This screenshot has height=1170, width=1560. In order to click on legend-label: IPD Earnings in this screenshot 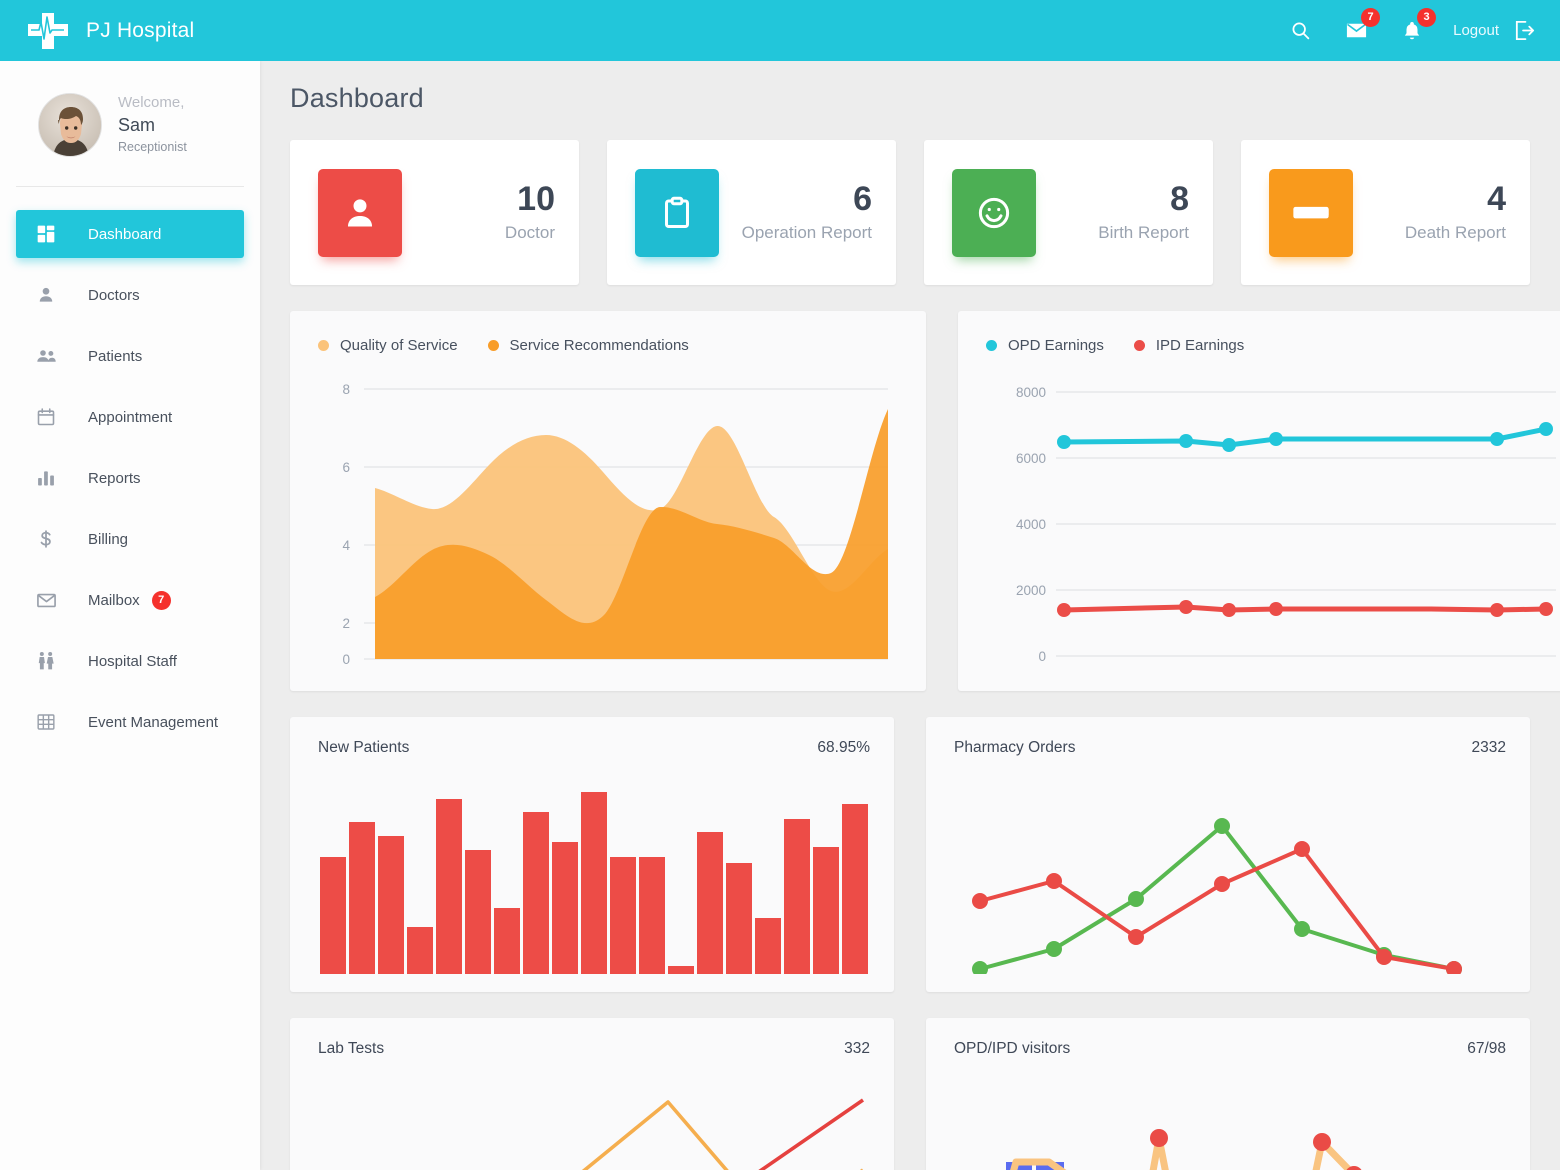, I will do `click(1200, 345)`.